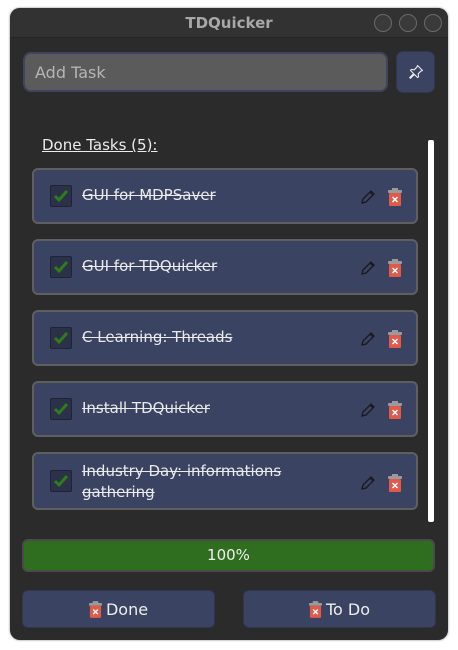 Image resolution: width=458 pixels, height=650 pixels. Describe the element at coordinates (433, 23) in the screenshot. I see `close-button` at that location.